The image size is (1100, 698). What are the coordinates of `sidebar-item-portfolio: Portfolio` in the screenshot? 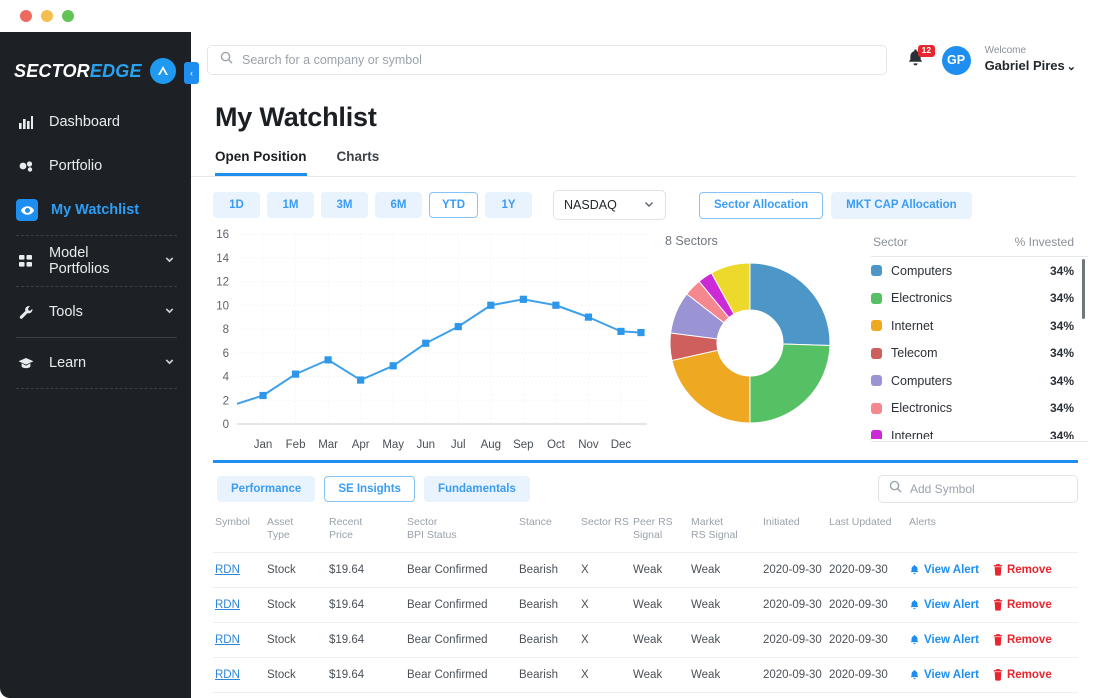 It's located at (95, 166).